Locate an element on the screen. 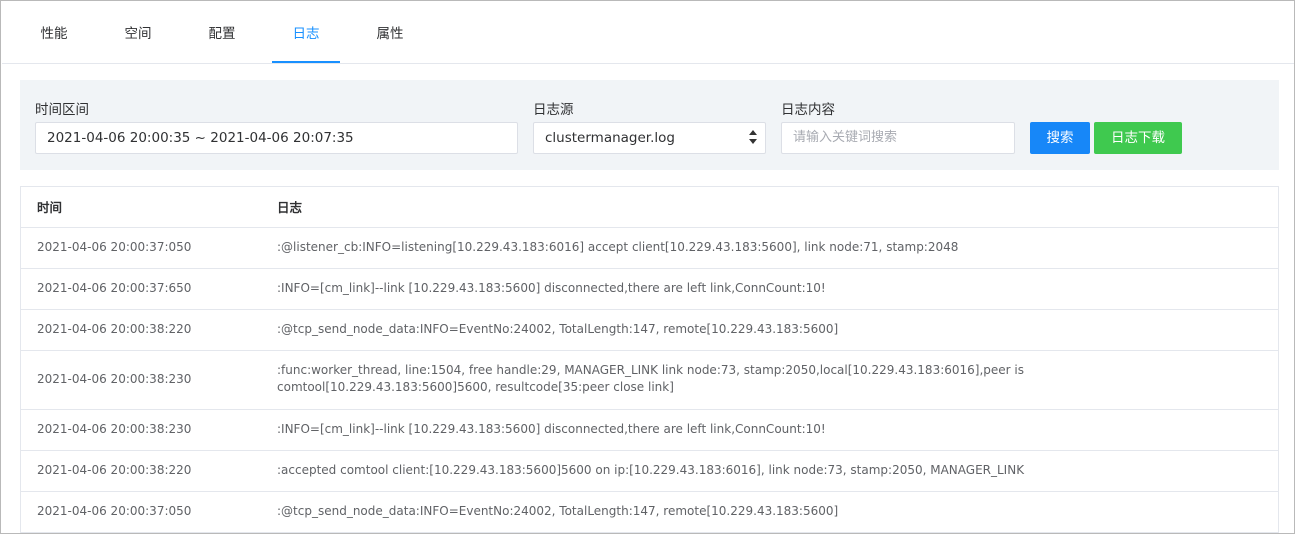  log-source-label: 日志源 is located at coordinates (553, 110).